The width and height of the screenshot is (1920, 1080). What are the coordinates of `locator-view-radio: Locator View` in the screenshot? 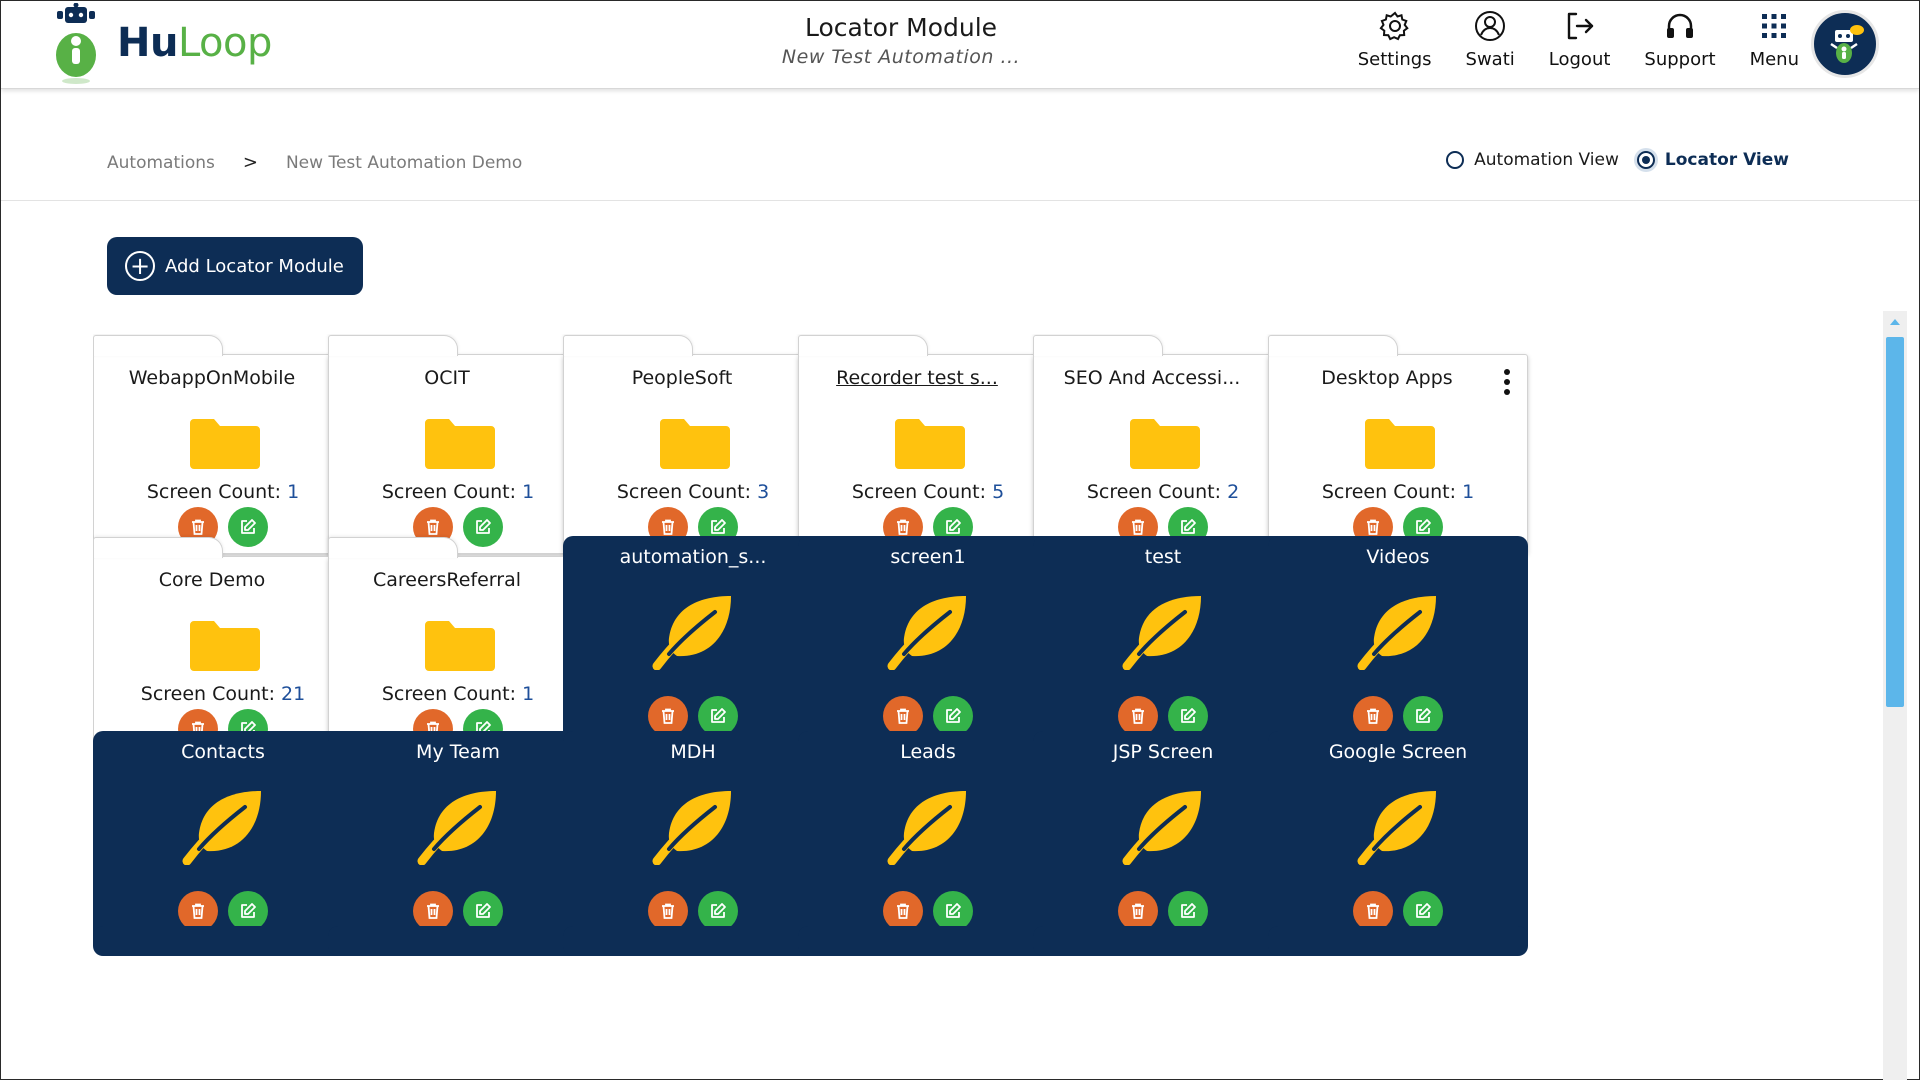 It's located at (1712, 160).